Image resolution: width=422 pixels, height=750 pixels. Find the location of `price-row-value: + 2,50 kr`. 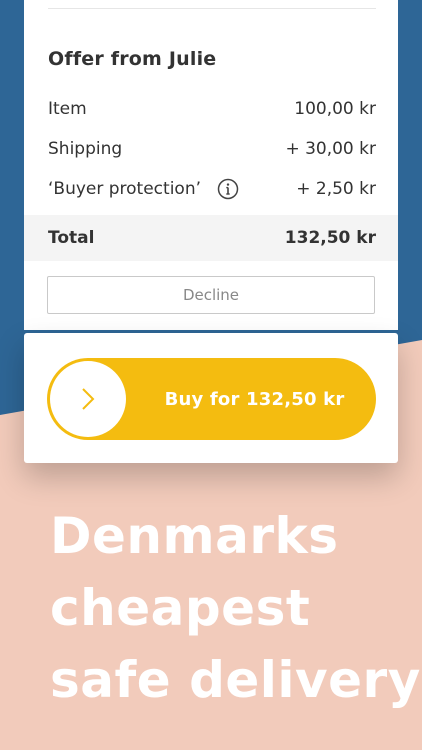

price-row-value: + 2,50 kr is located at coordinates (336, 189).